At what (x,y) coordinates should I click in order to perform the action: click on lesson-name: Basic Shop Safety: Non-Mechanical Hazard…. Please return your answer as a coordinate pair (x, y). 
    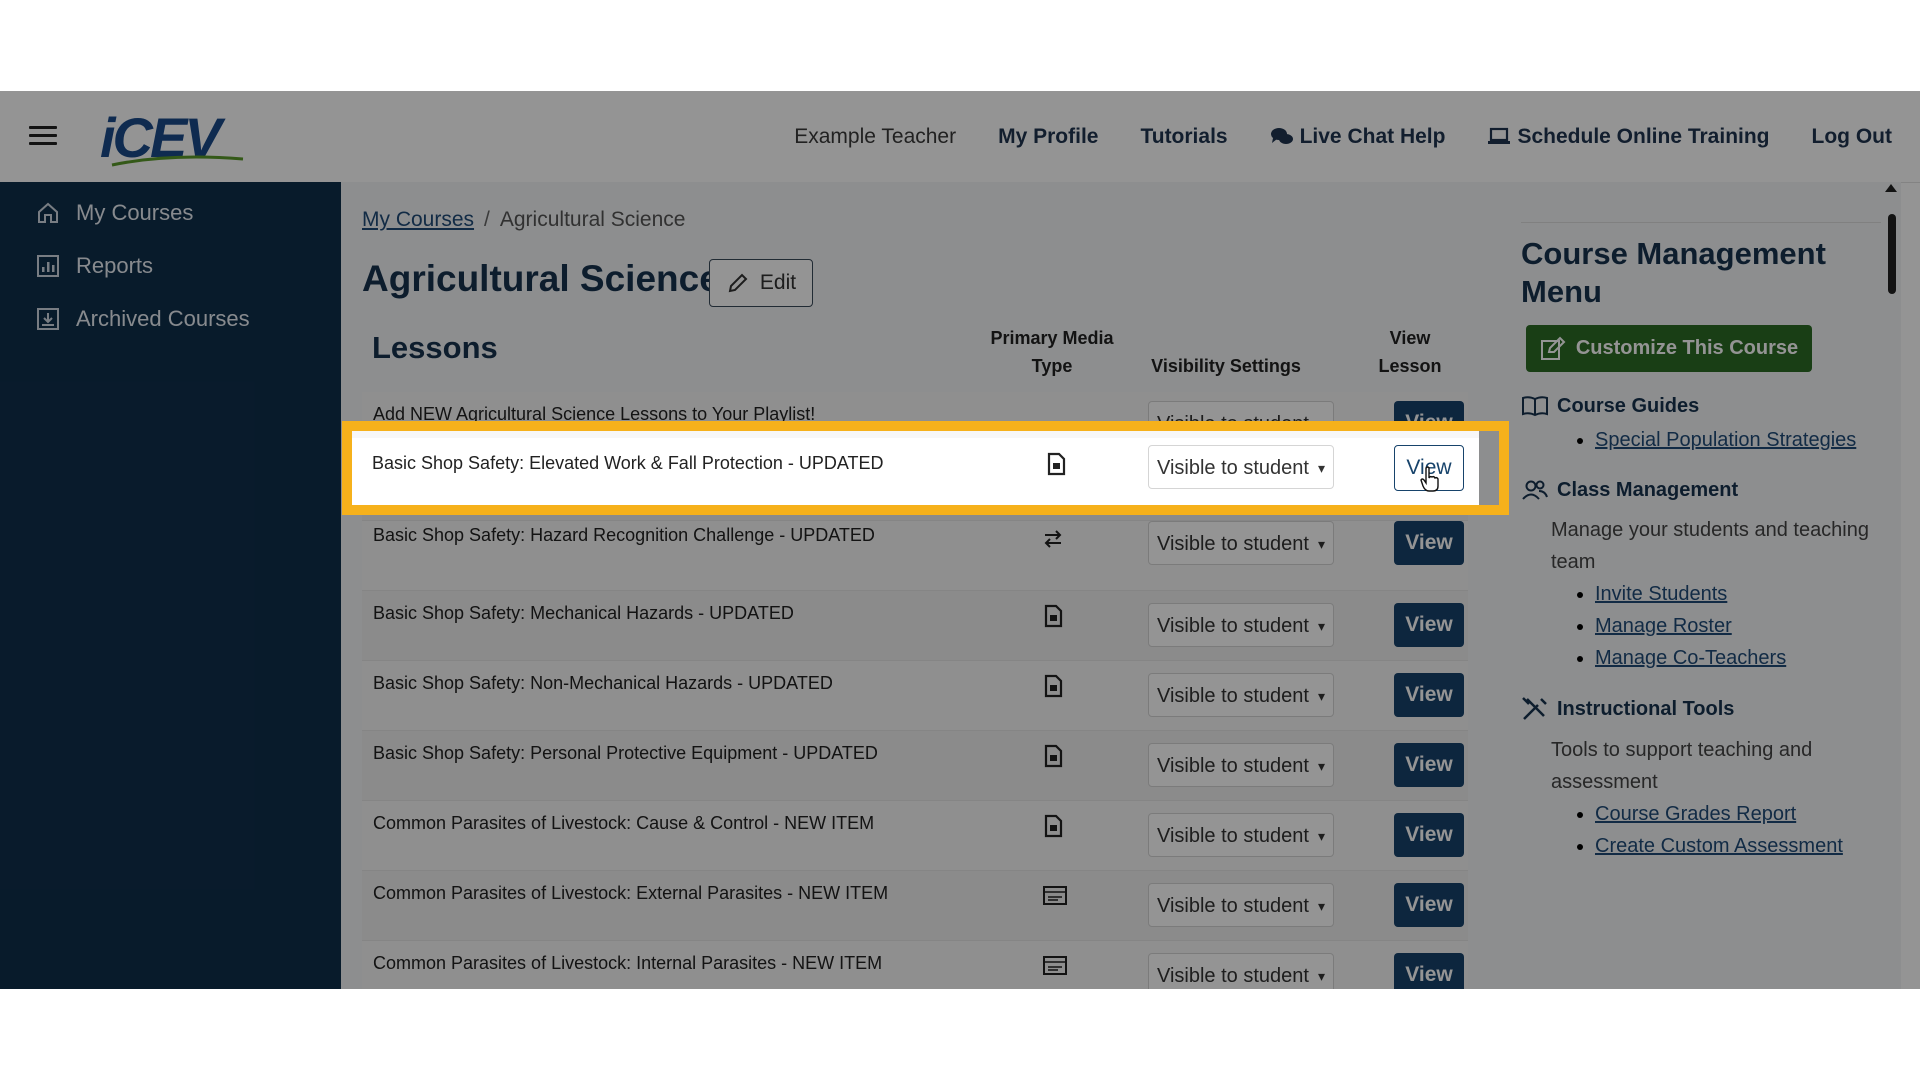
    Looking at the image, I should click on (603, 683).